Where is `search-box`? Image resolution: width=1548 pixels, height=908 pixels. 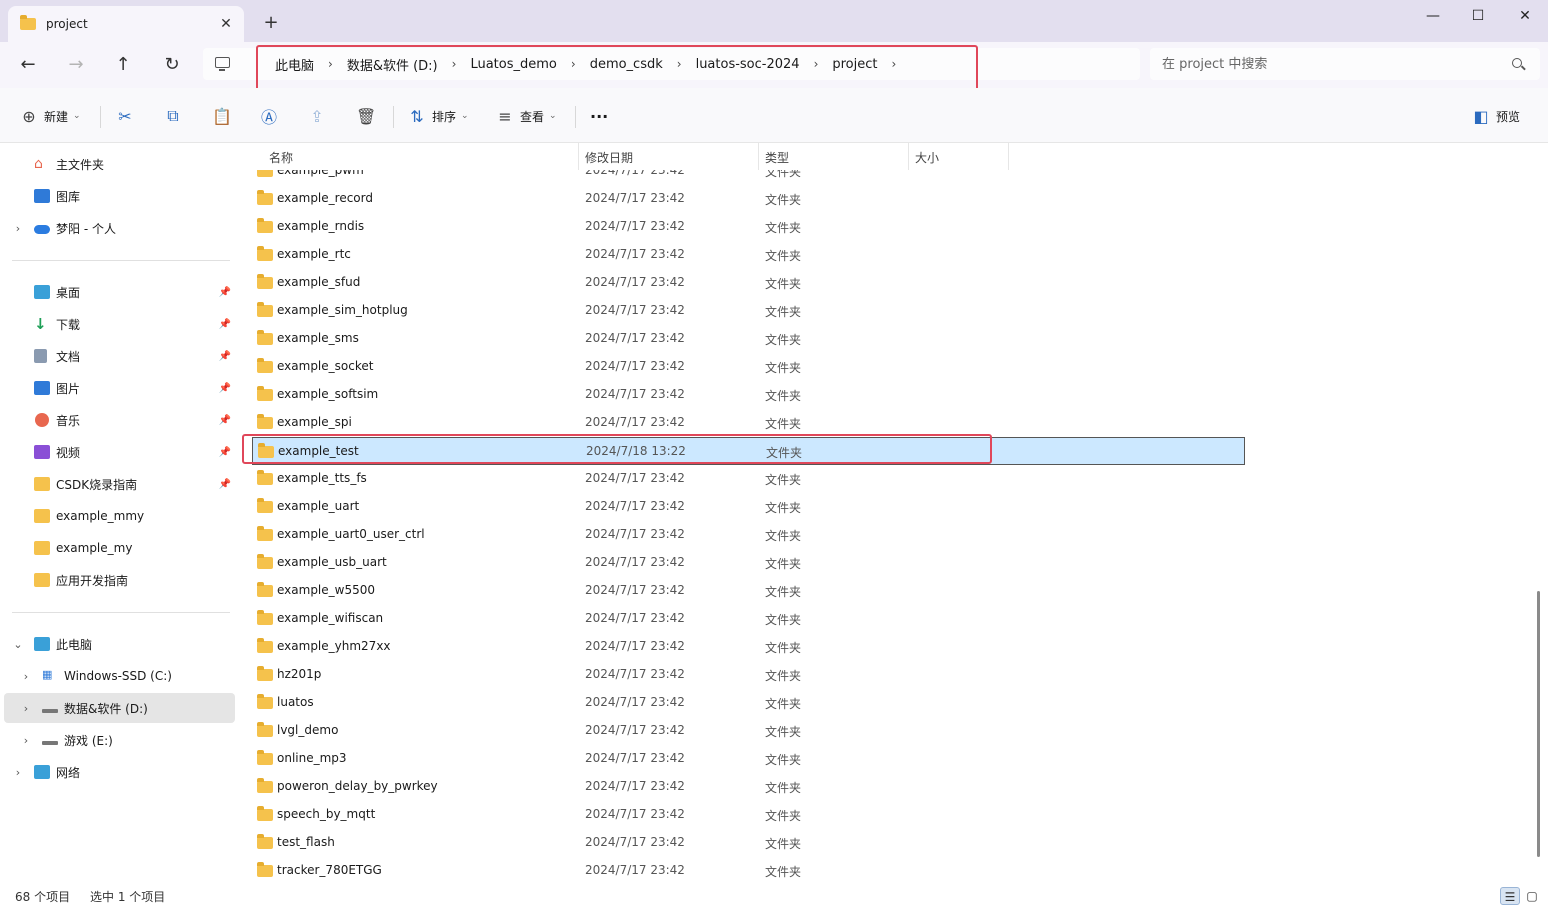
search-box is located at coordinates (1345, 64).